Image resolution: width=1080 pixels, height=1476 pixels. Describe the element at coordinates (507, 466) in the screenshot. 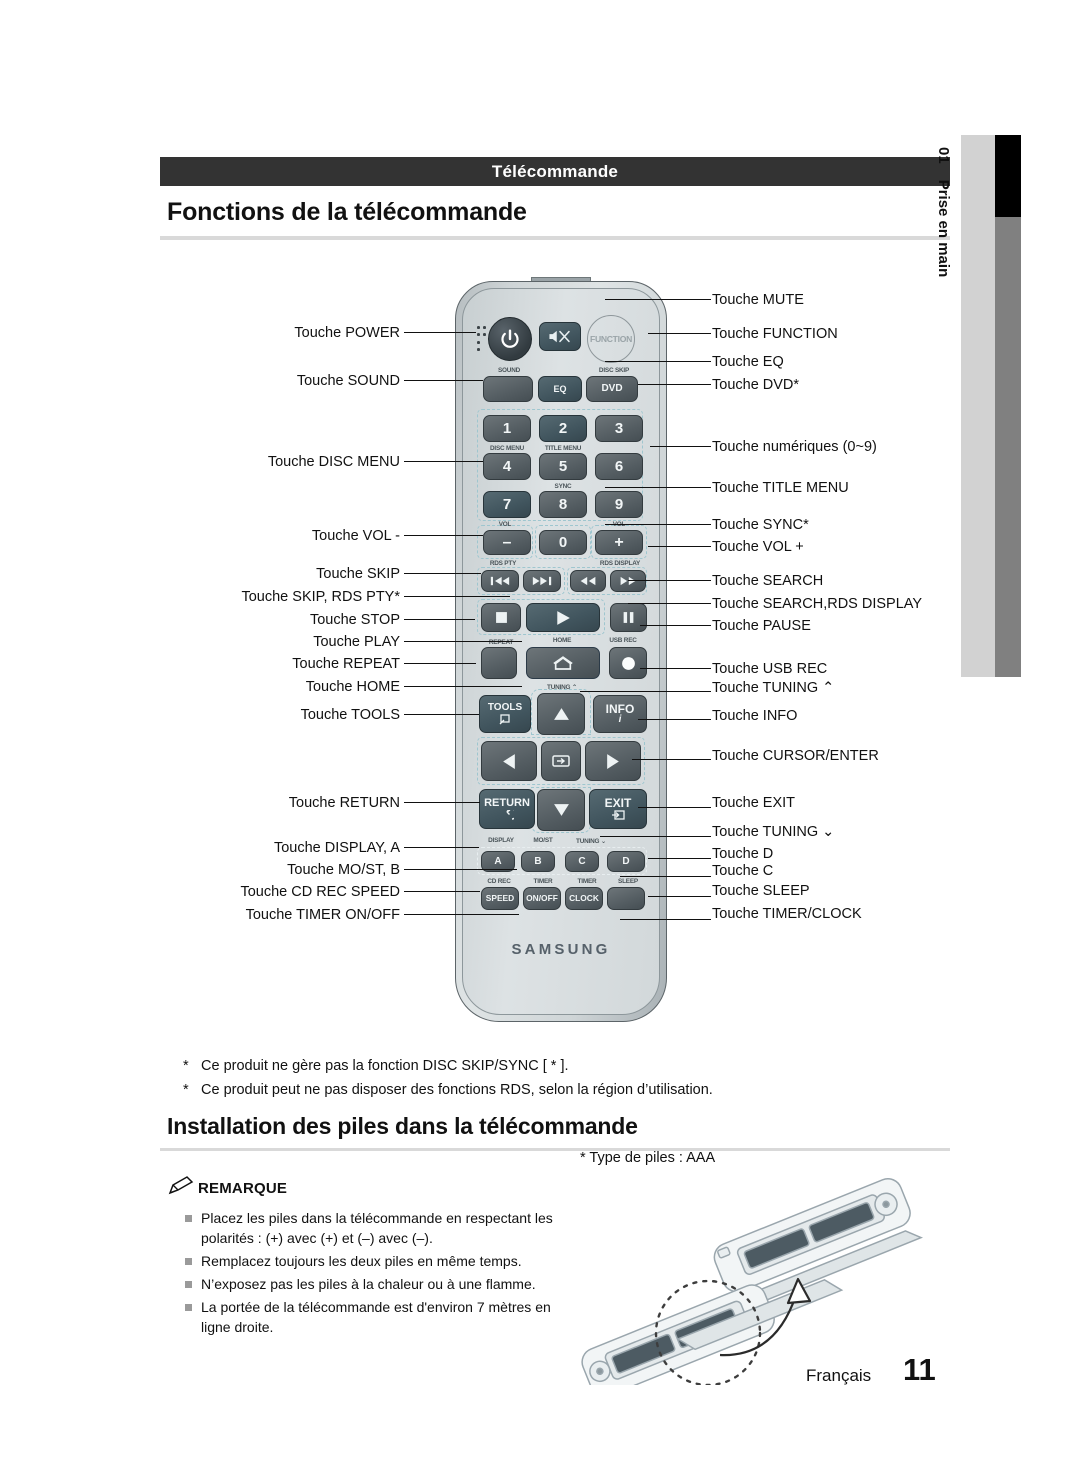

I see `num-4-button: 4` at that location.